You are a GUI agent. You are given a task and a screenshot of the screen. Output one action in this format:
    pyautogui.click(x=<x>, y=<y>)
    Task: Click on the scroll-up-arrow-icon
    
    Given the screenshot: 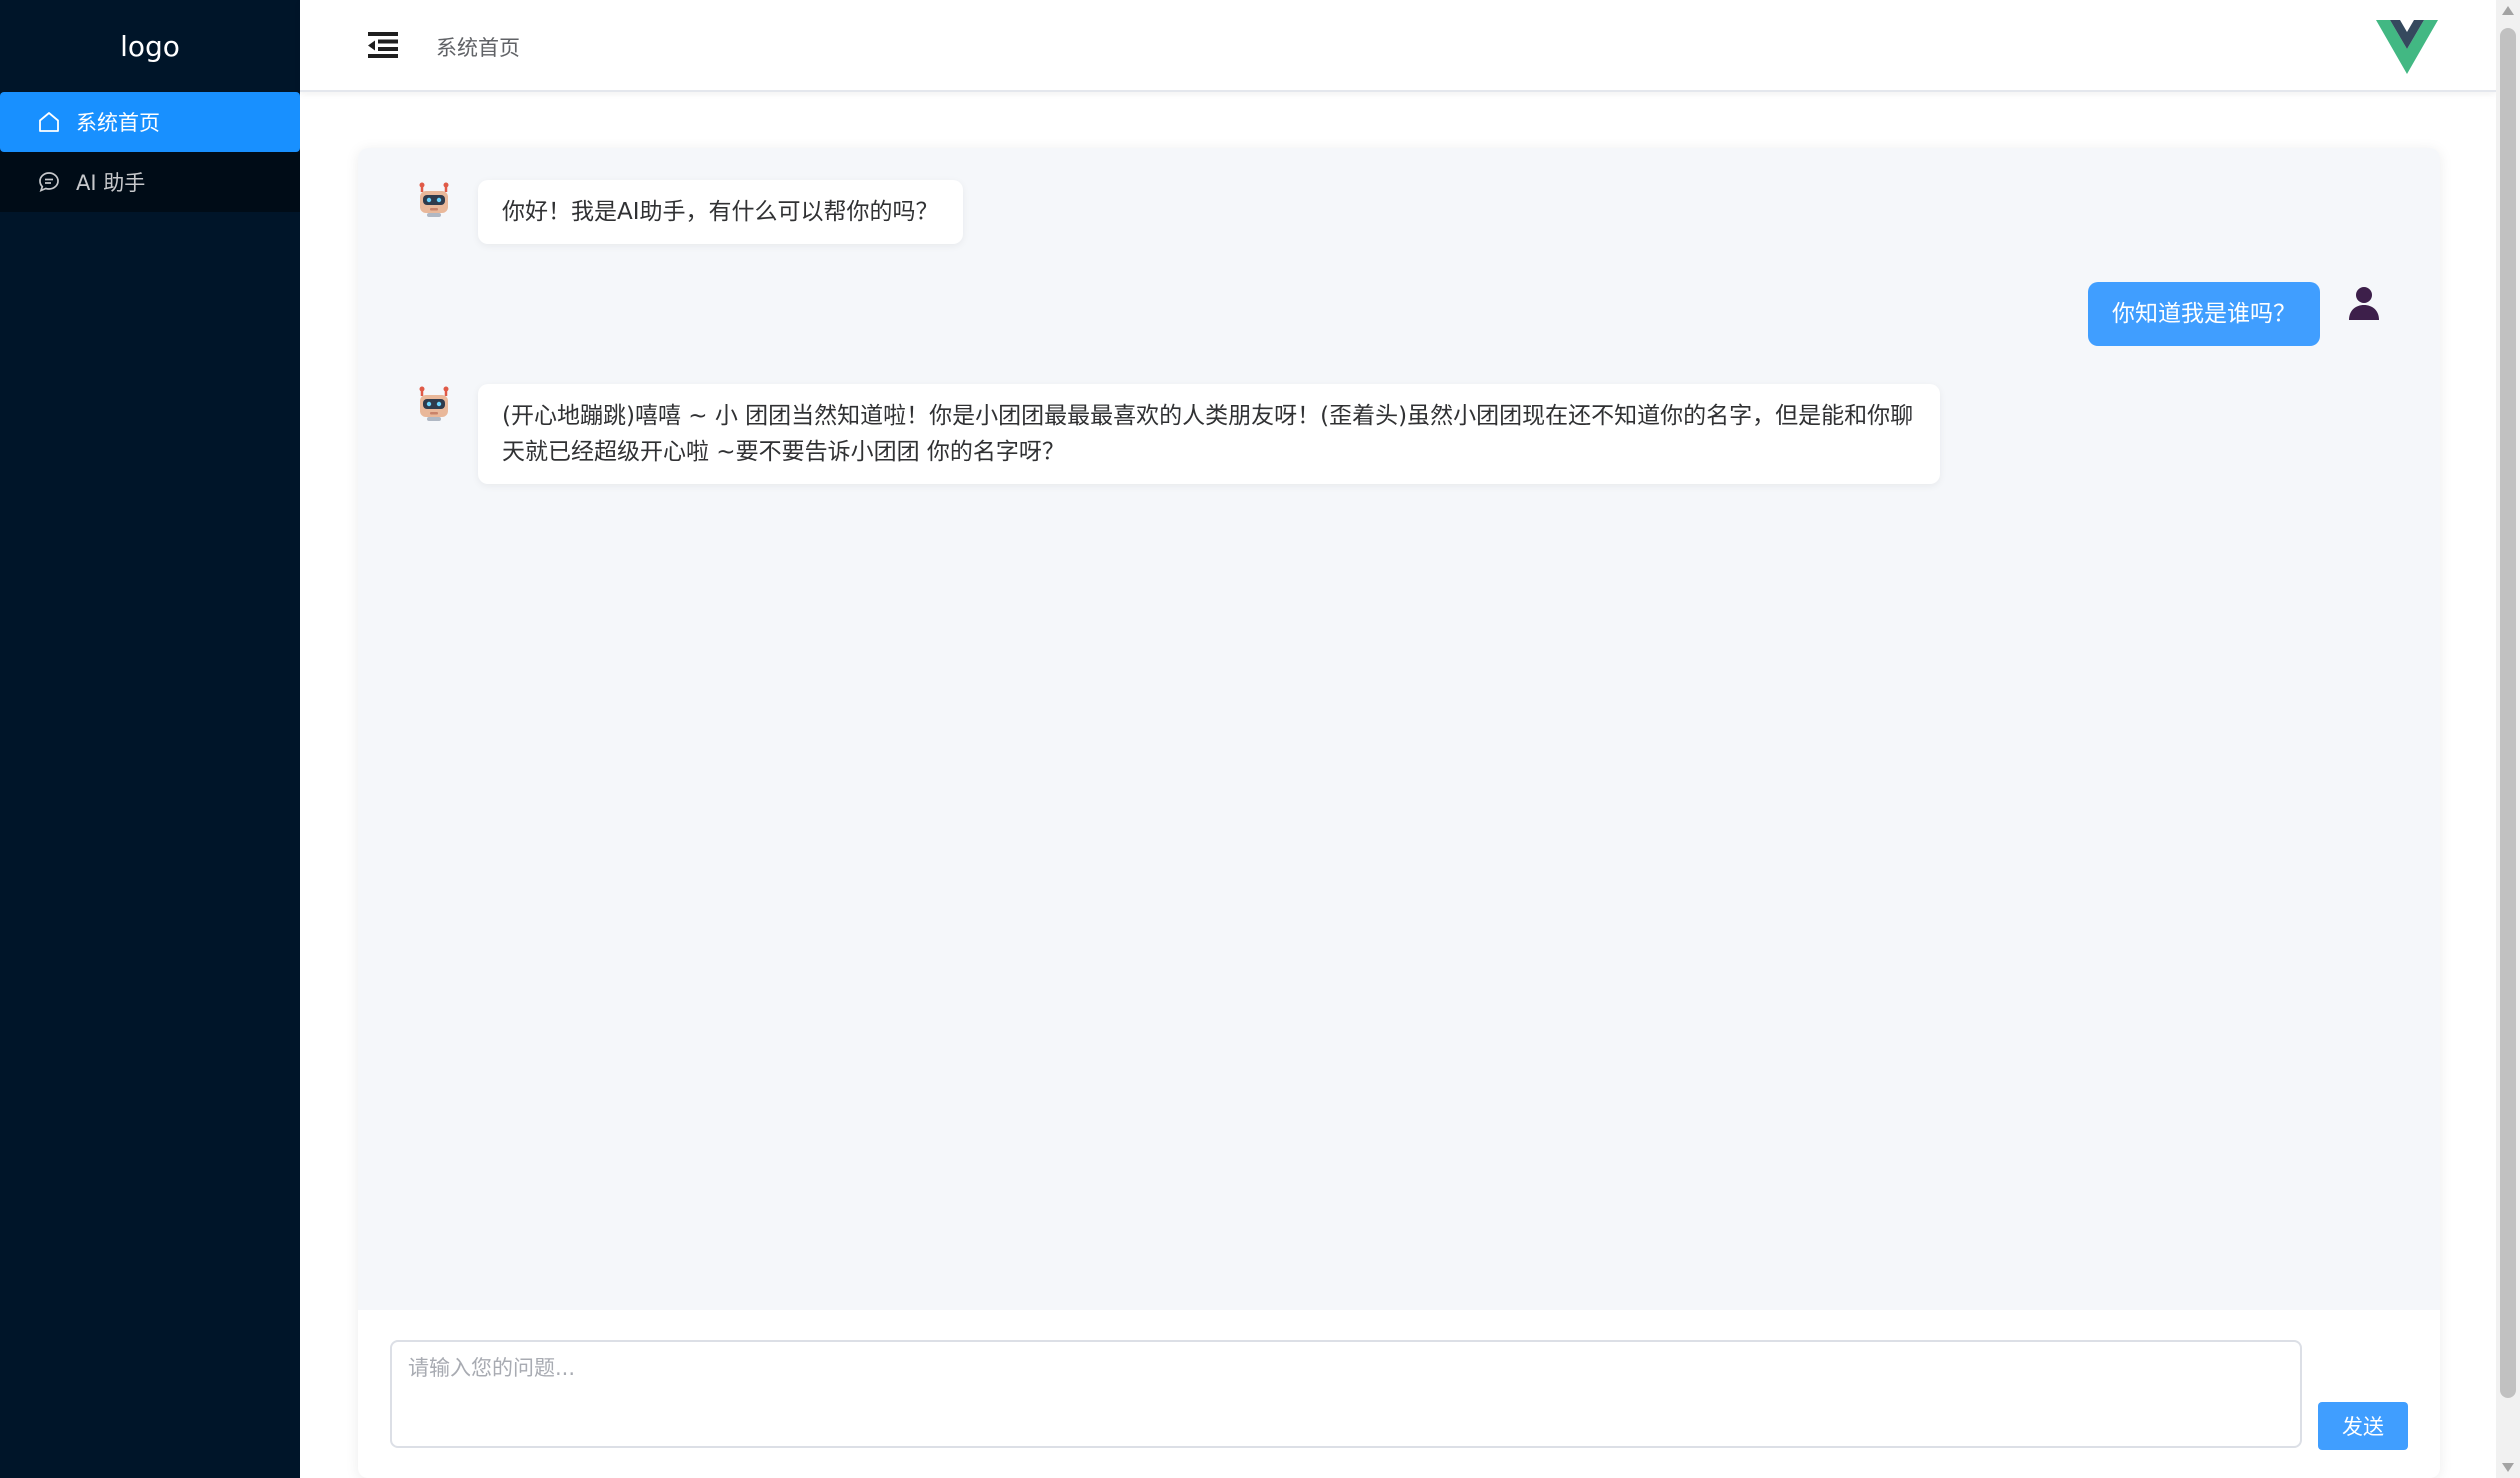 What is the action you would take?
    pyautogui.click(x=2508, y=10)
    